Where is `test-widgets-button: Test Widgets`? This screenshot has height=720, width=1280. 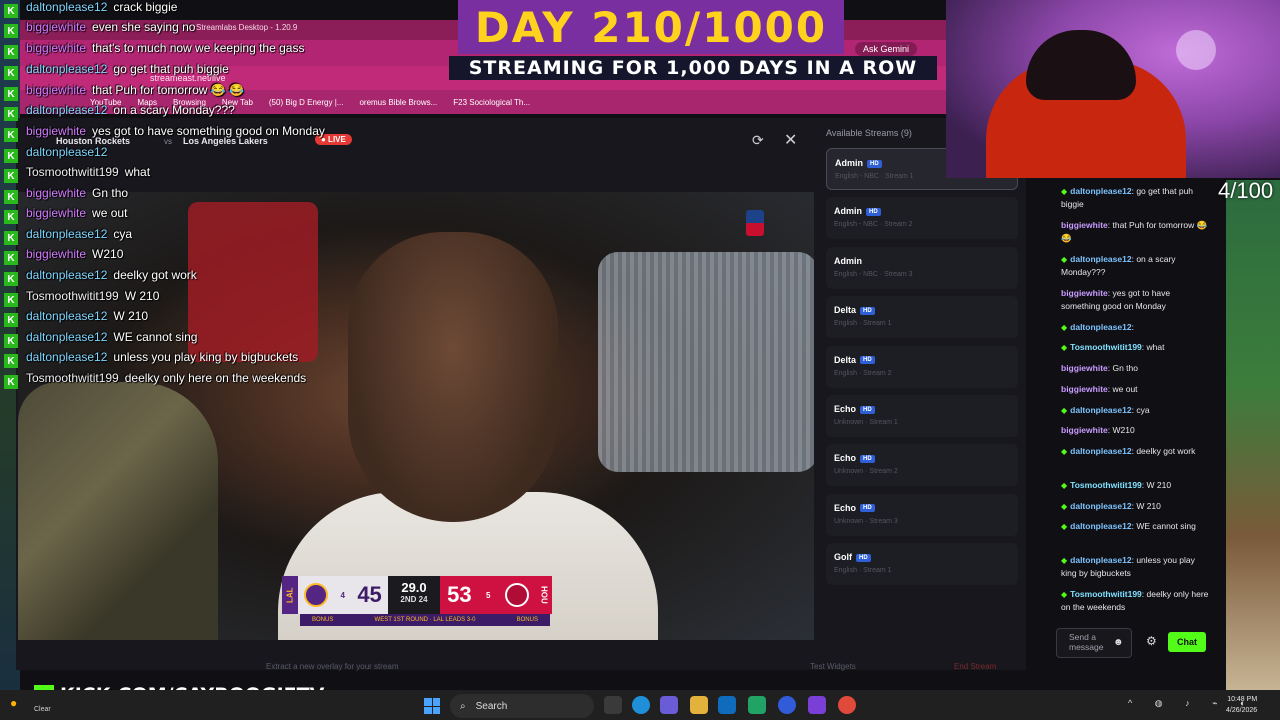
test-widgets-button: Test Widgets is located at coordinates (833, 666).